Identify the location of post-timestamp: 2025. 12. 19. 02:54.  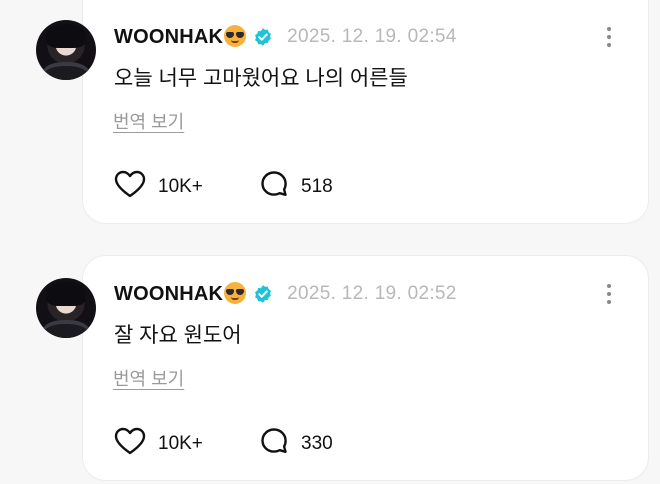
(372, 36).